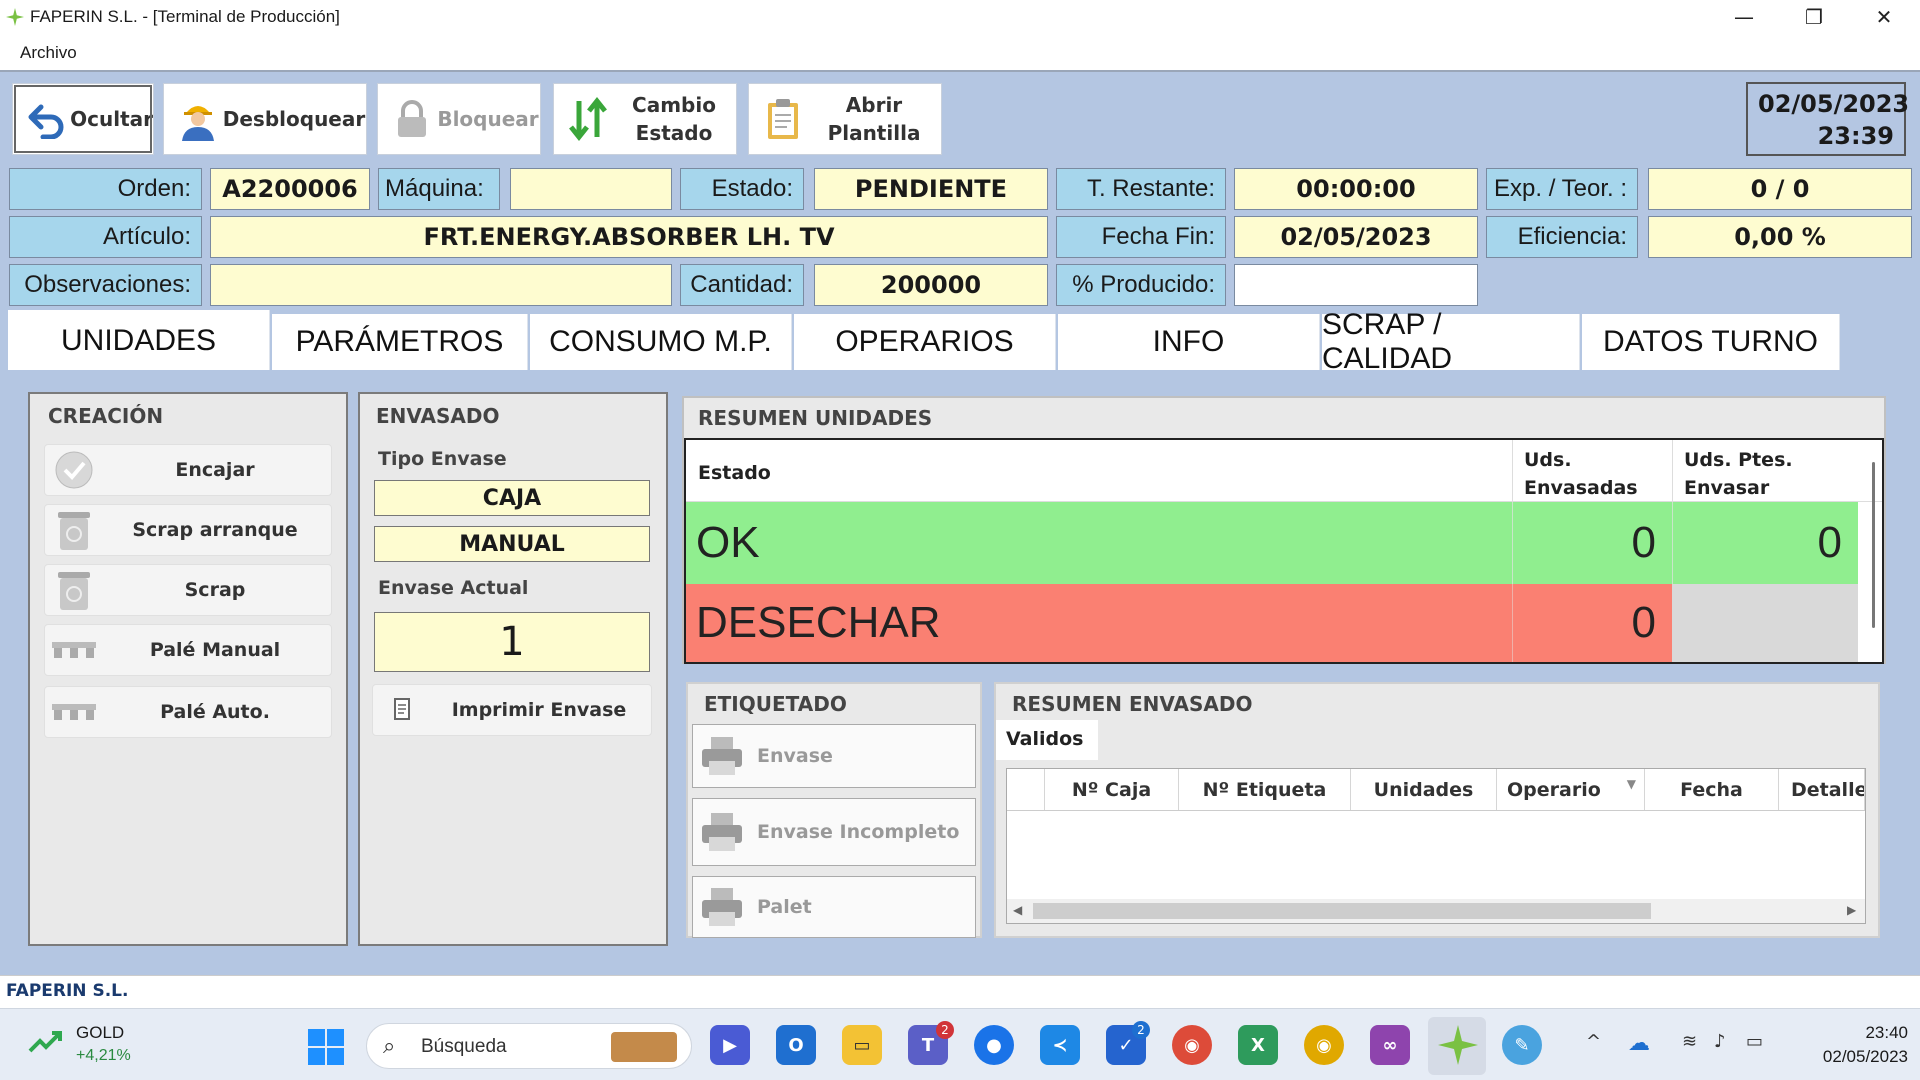  I want to click on scrap-button: Scrap, so click(188, 590).